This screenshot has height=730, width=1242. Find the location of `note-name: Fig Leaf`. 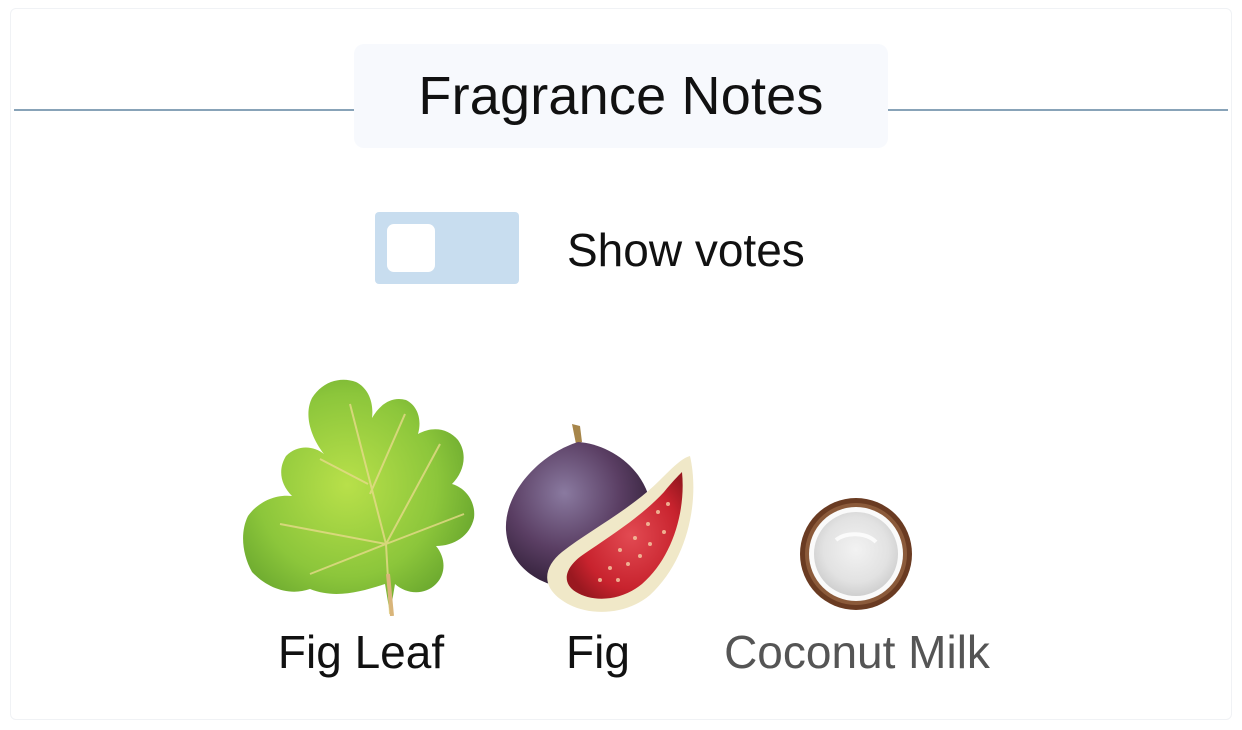

note-name: Fig Leaf is located at coordinates (361, 652).